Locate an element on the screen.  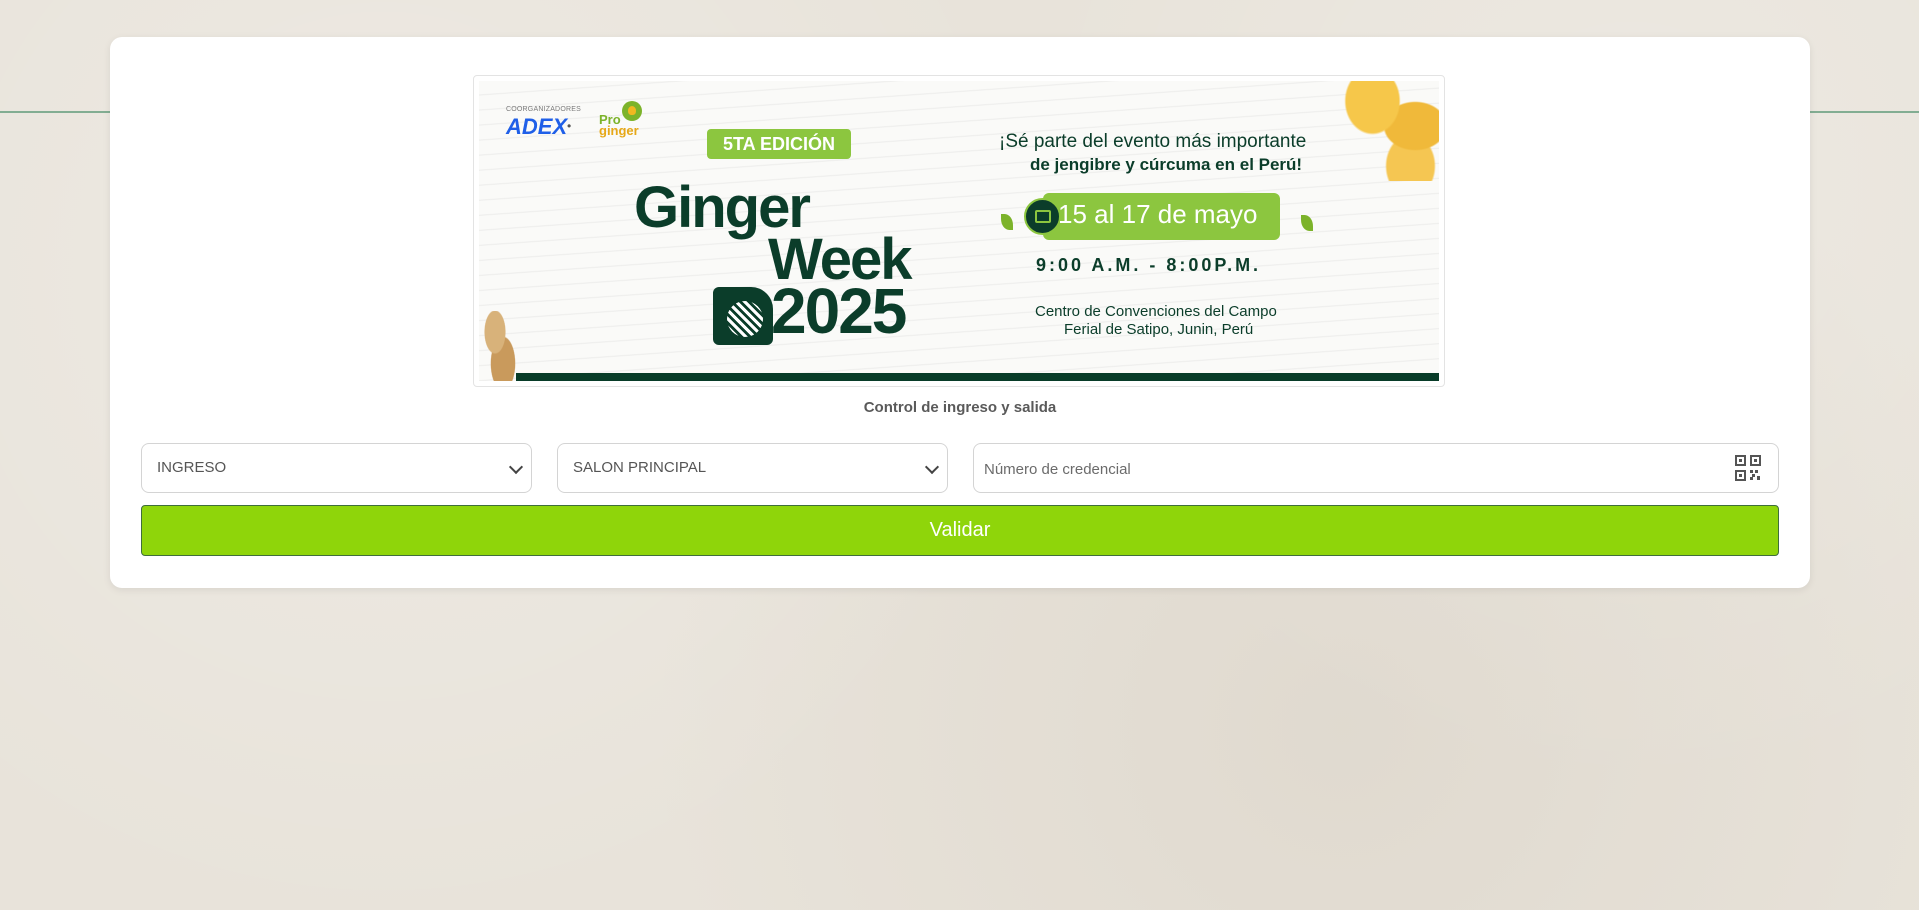
event-venue: Centro de Convenciones del Campo is located at coordinates (1156, 311).